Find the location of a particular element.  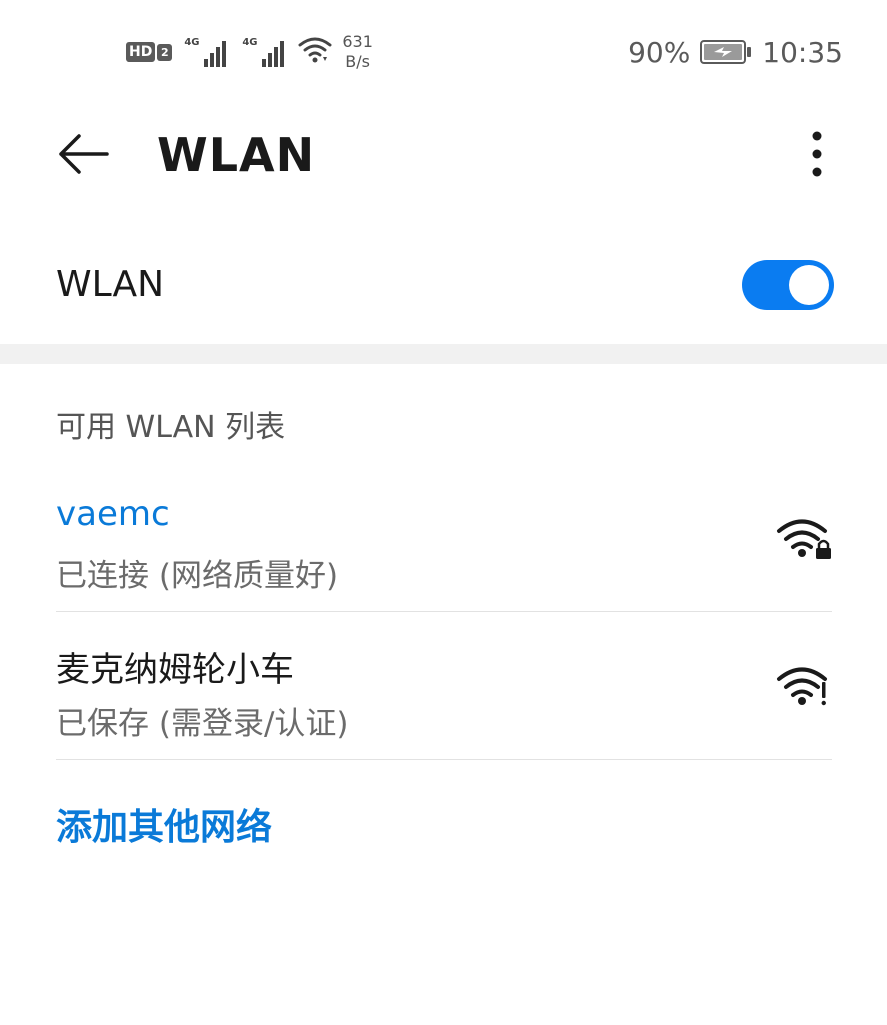

hd-sim-number: 2 is located at coordinates (165, 52).